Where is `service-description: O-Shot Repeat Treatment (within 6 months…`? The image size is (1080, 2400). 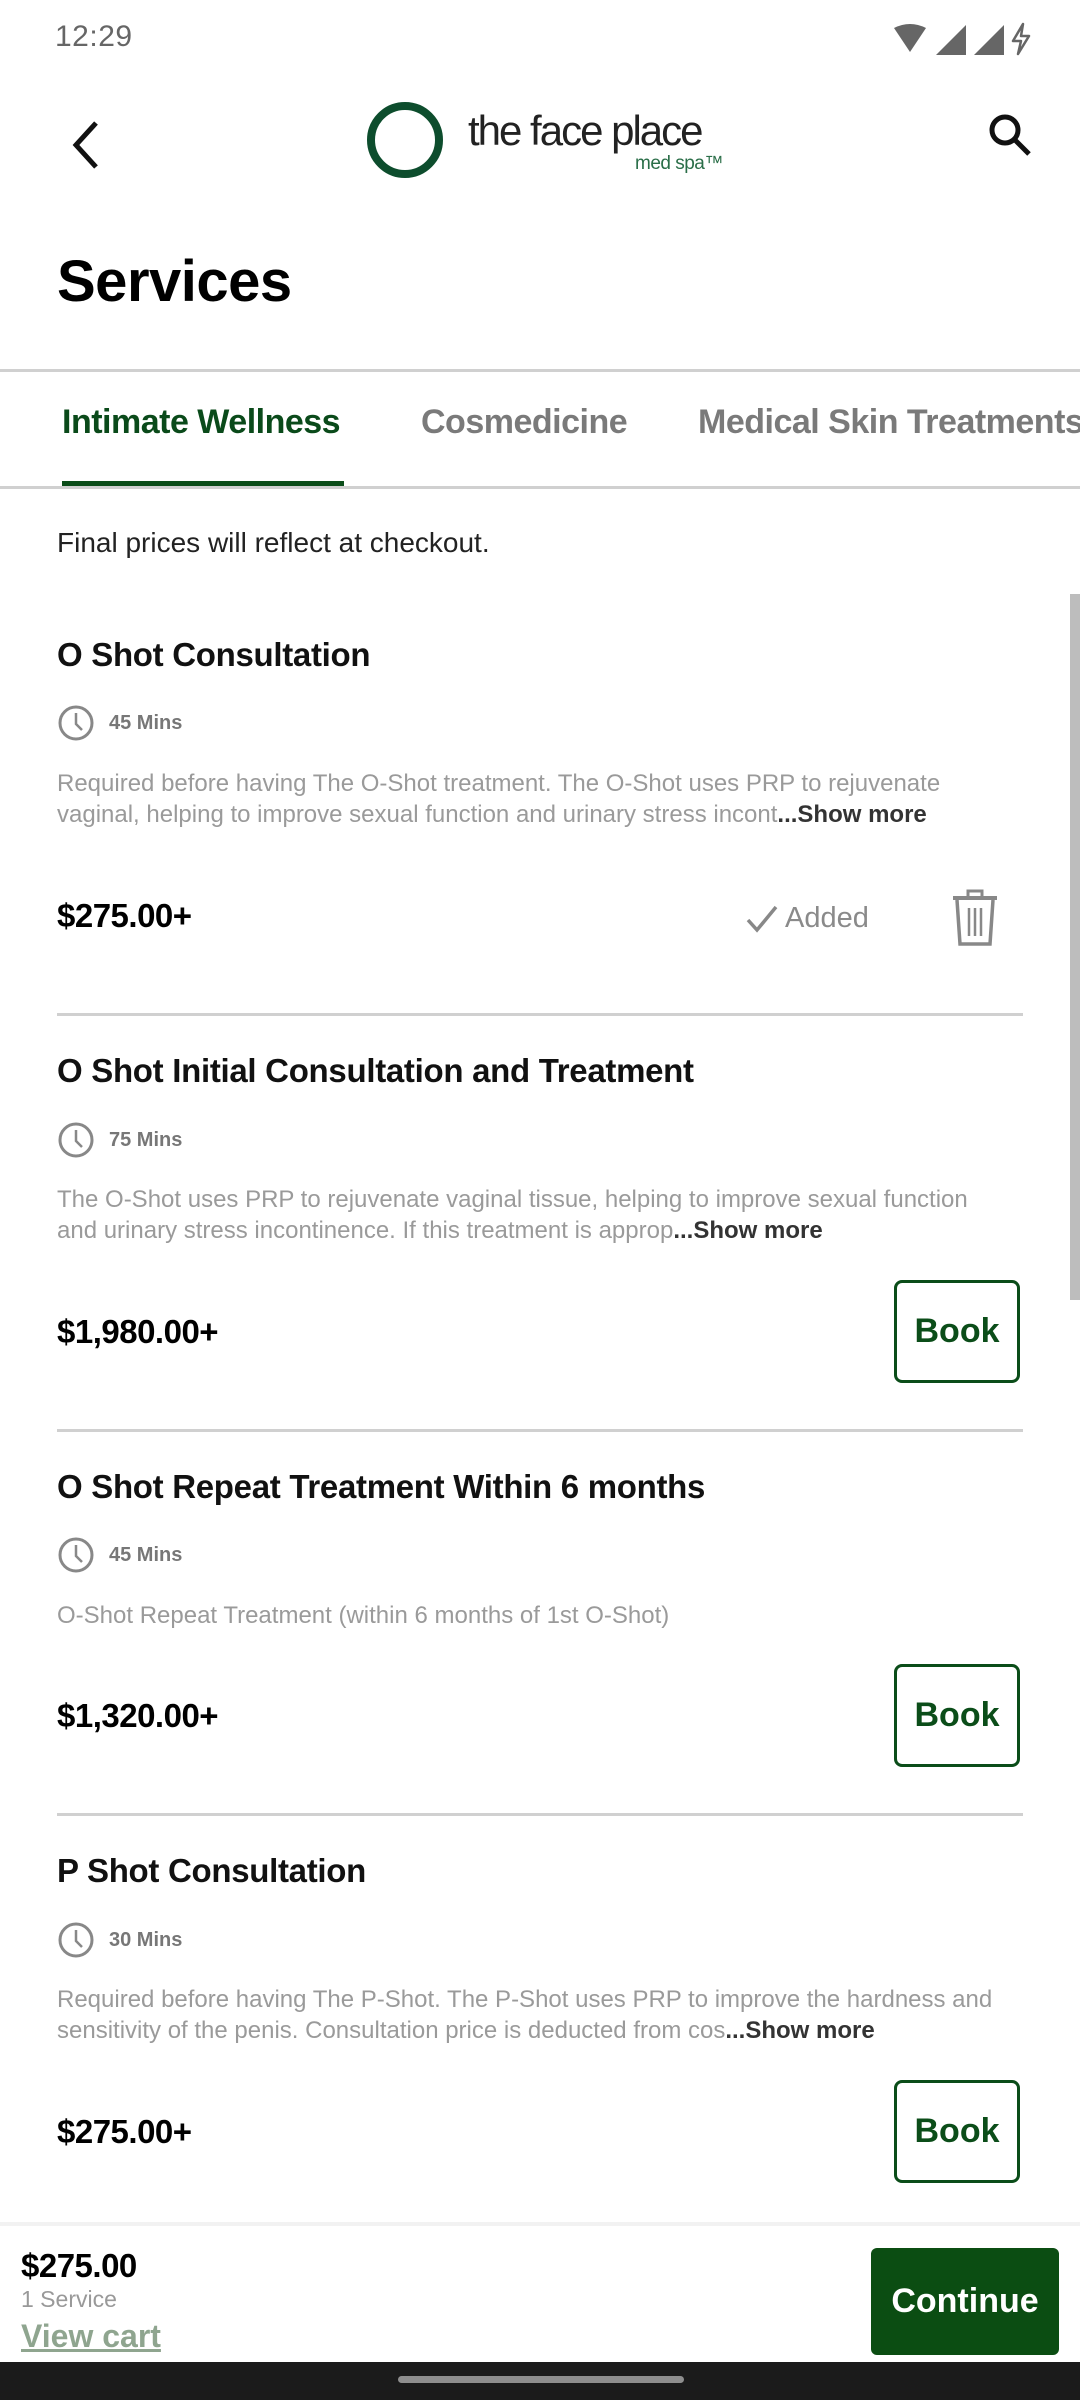 service-description: O-Shot Repeat Treatment (within 6 months… is located at coordinates (532, 1615).